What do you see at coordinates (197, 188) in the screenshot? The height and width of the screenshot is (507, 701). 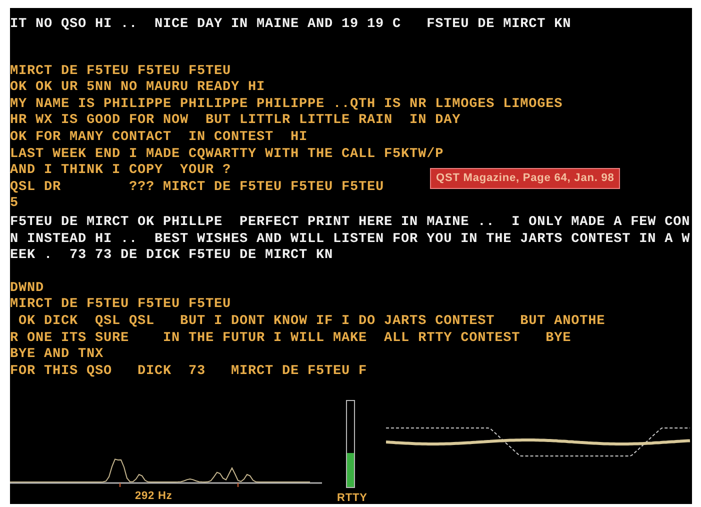 I see `sent-text-line: QSL DR ??? MIRCT DE F5TEU F5TEU F5TEU` at bounding box center [197, 188].